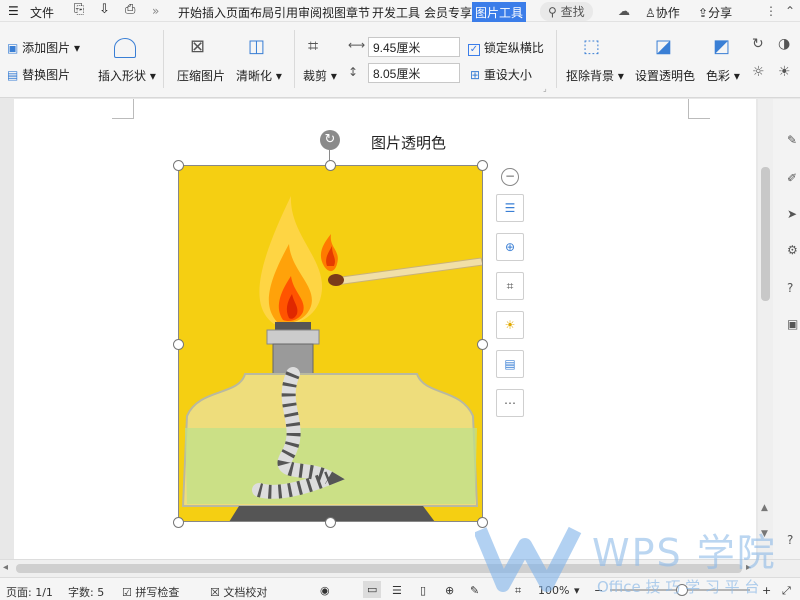 Image resolution: width=800 pixels, height=600 pixels. Describe the element at coordinates (178, 522) in the screenshot. I see `resize-handle-sw` at that location.